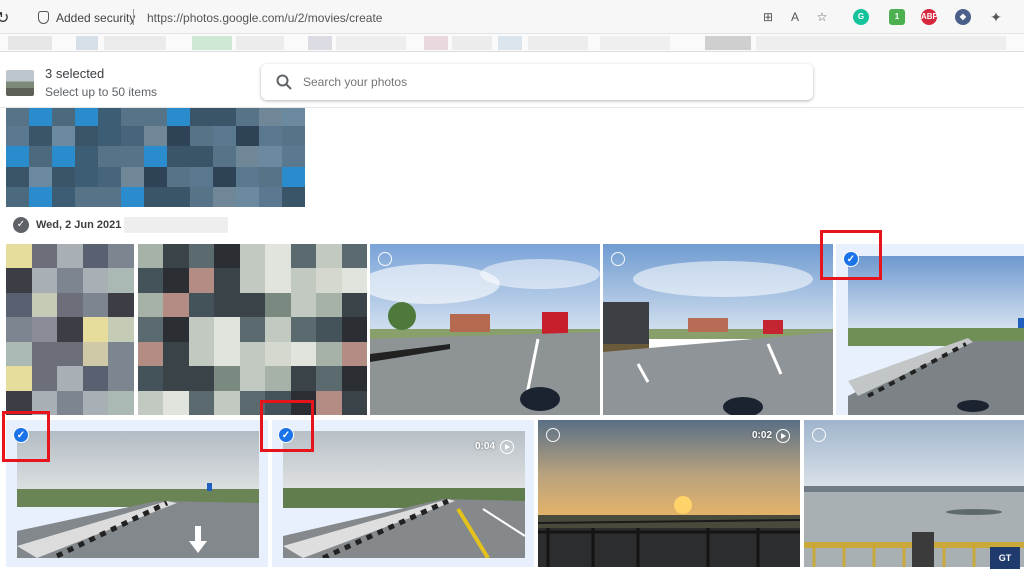  Describe the element at coordinates (1005, 558) in the screenshot. I see `site-logo: GT` at that location.